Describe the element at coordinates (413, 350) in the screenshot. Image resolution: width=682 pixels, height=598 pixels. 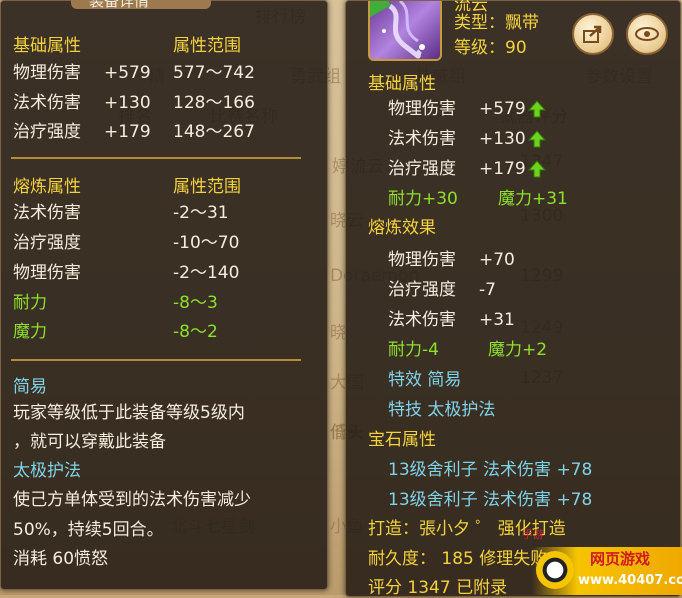
I see `refine-bonus-stamina: 耐力-4` at that location.